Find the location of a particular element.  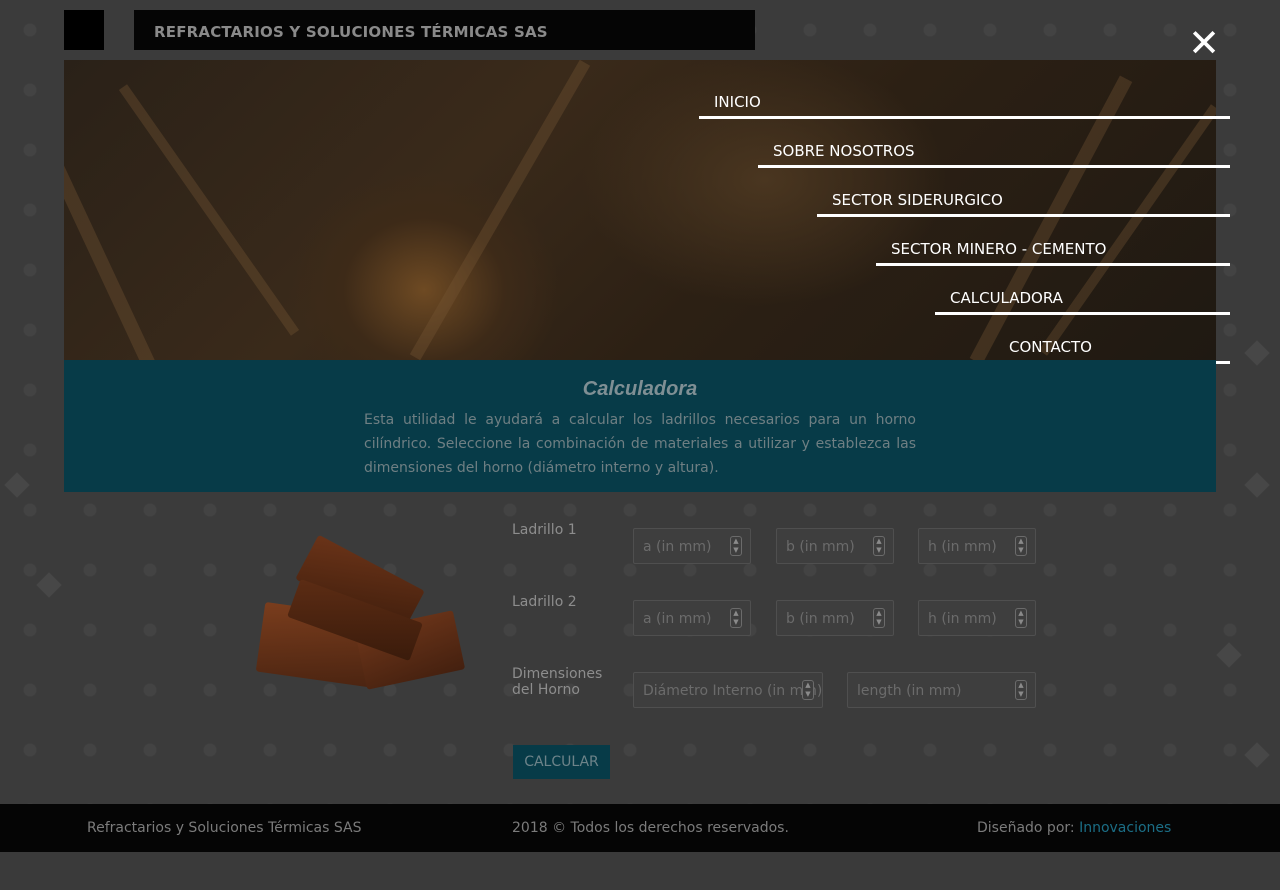

close-icon: ✕ is located at coordinates (1204, 43).